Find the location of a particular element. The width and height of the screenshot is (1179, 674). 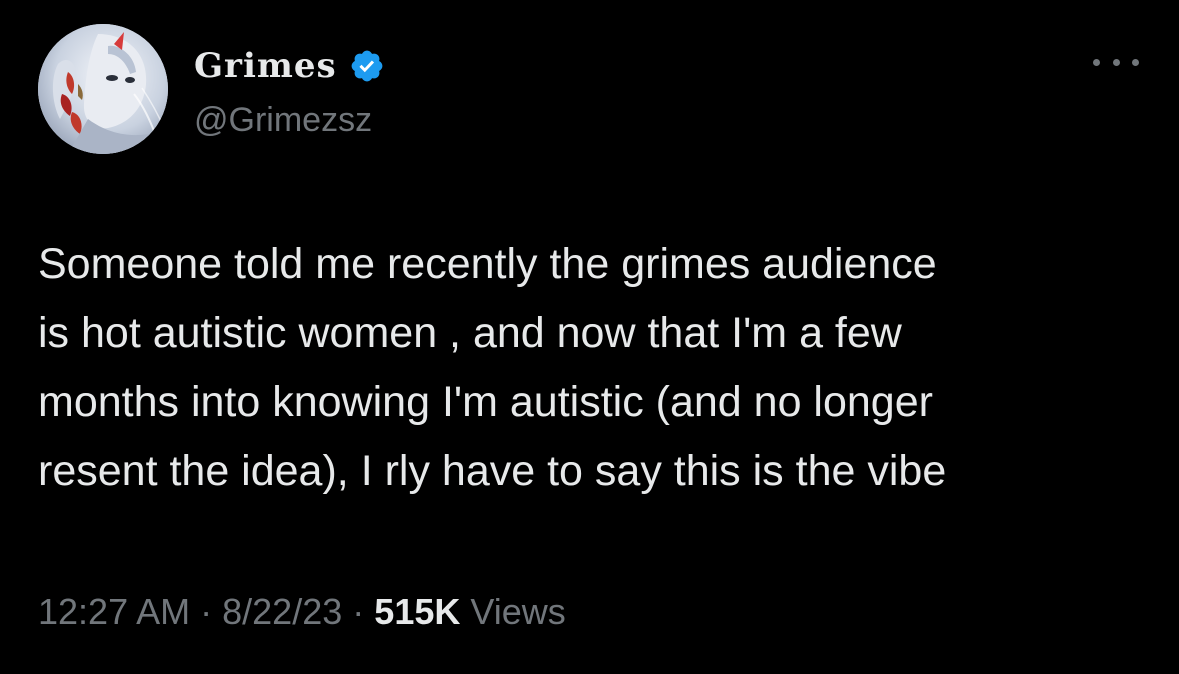

avatar-image is located at coordinates (103, 89).